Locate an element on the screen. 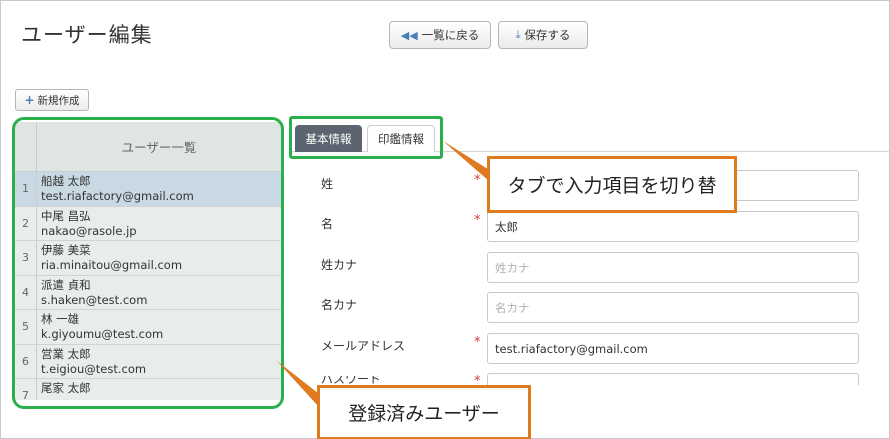 Image resolution: width=890 pixels, height=439 pixels. password-label-text: パスワード is located at coordinates (351, 380).